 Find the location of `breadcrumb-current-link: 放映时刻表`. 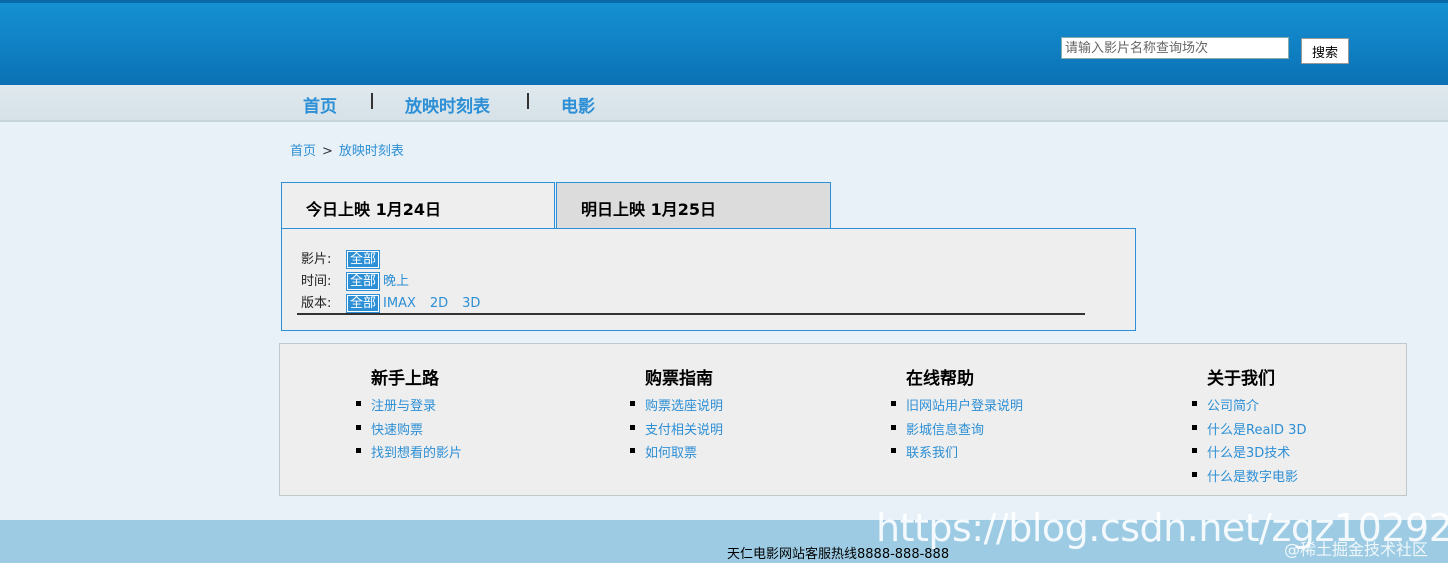

breadcrumb-current-link: 放映时刻表 is located at coordinates (371, 151).